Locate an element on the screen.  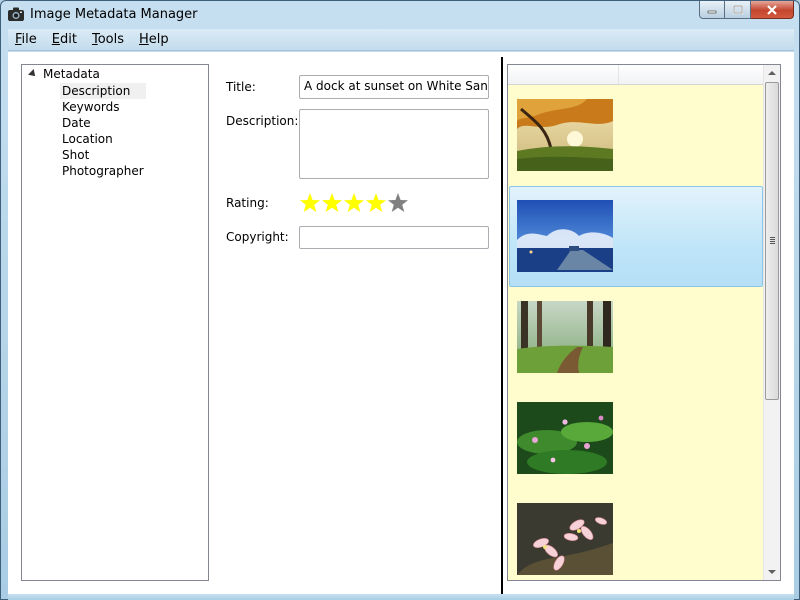
tree-item-description: Description is located at coordinates (103, 91).